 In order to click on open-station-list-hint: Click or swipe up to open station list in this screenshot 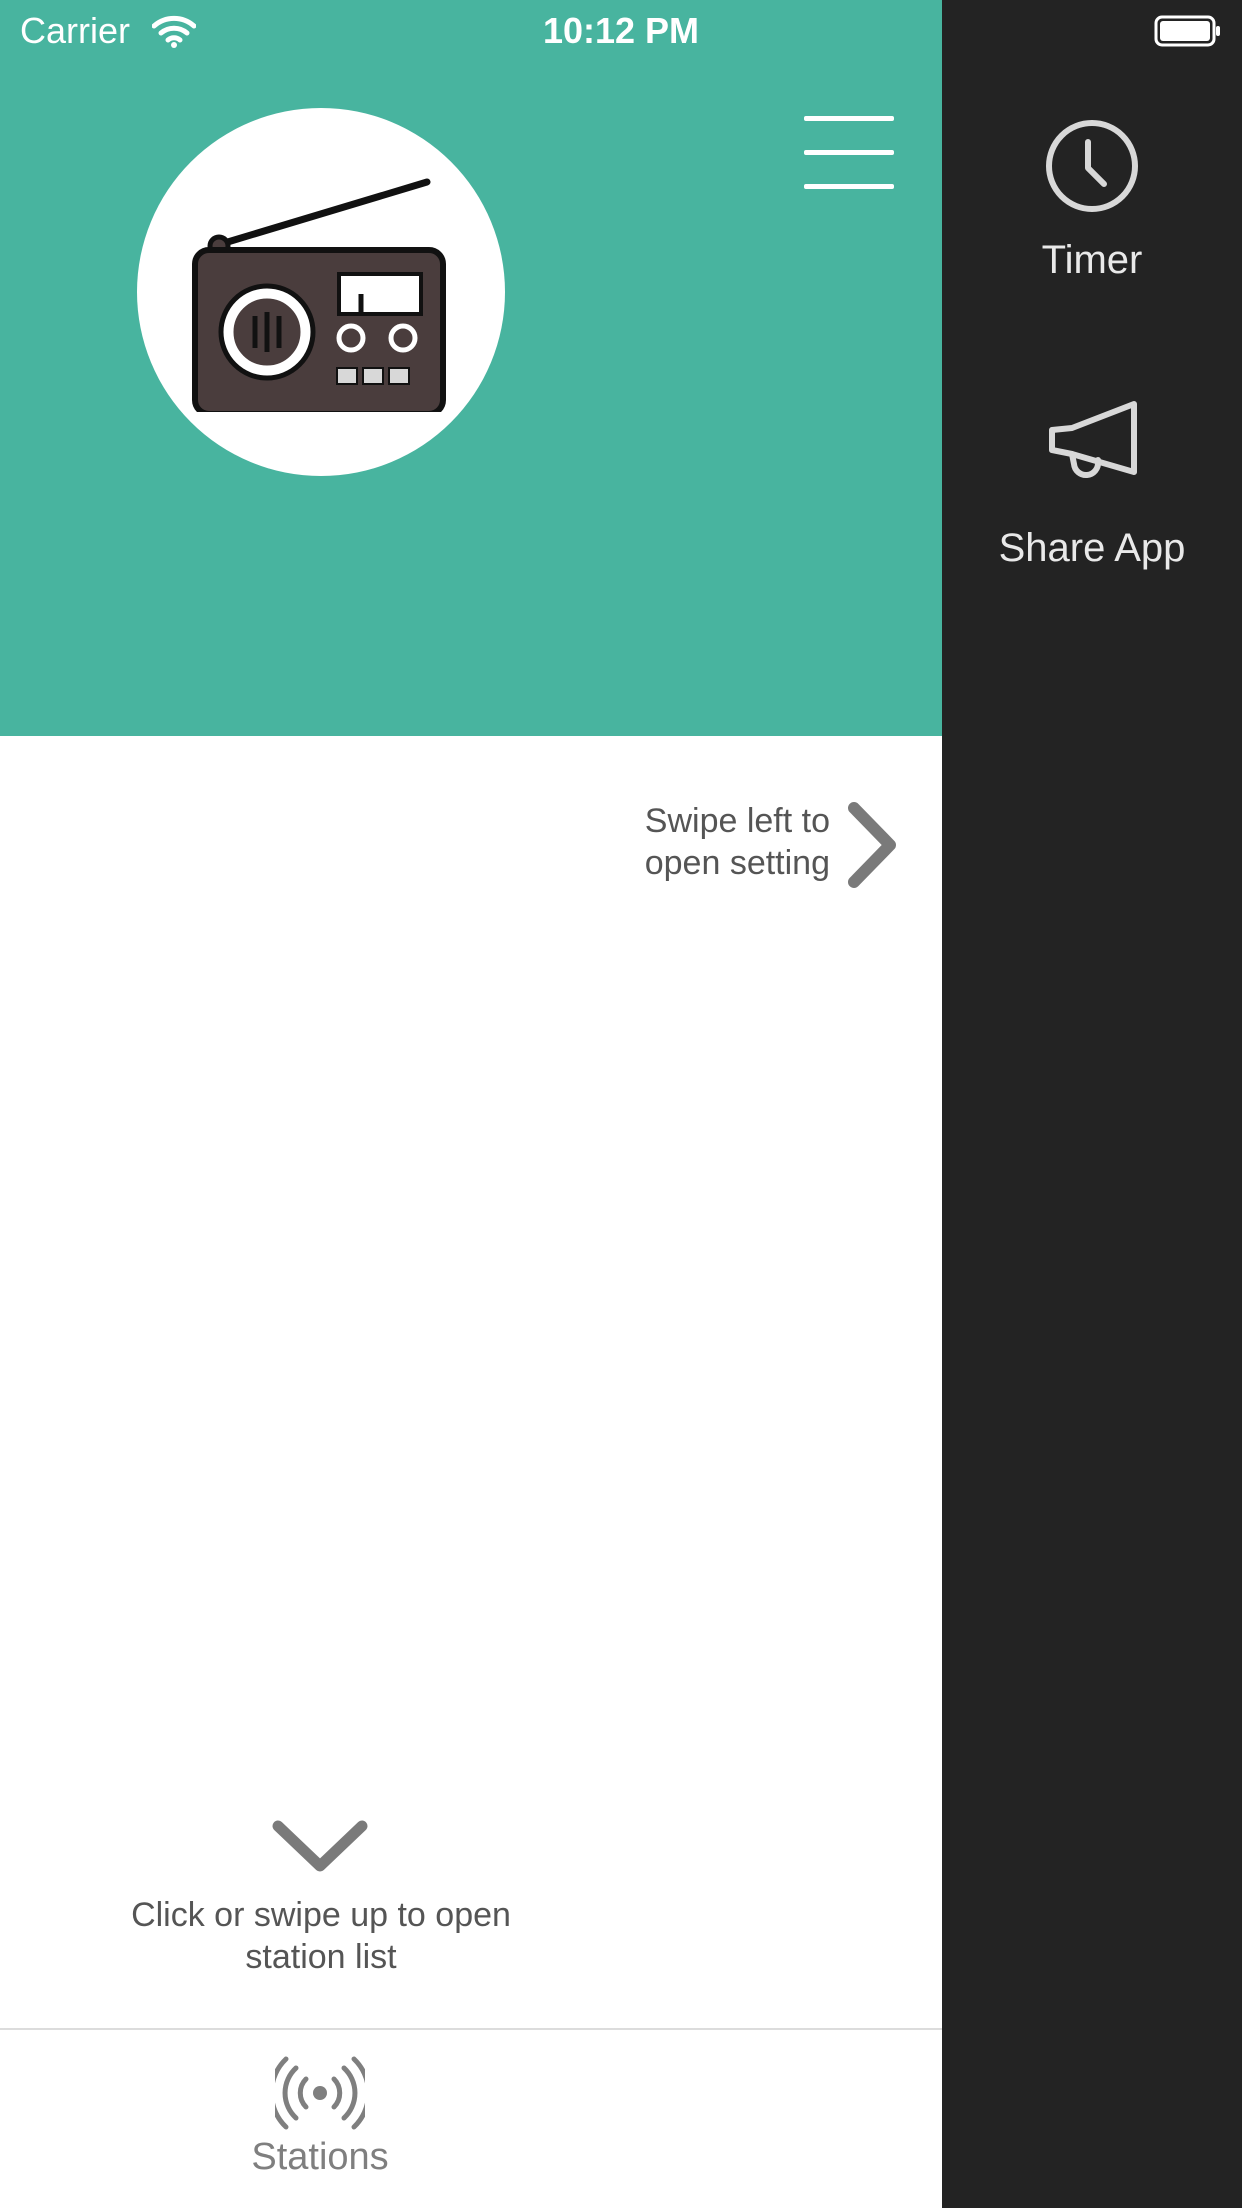, I will do `click(321, 1936)`.